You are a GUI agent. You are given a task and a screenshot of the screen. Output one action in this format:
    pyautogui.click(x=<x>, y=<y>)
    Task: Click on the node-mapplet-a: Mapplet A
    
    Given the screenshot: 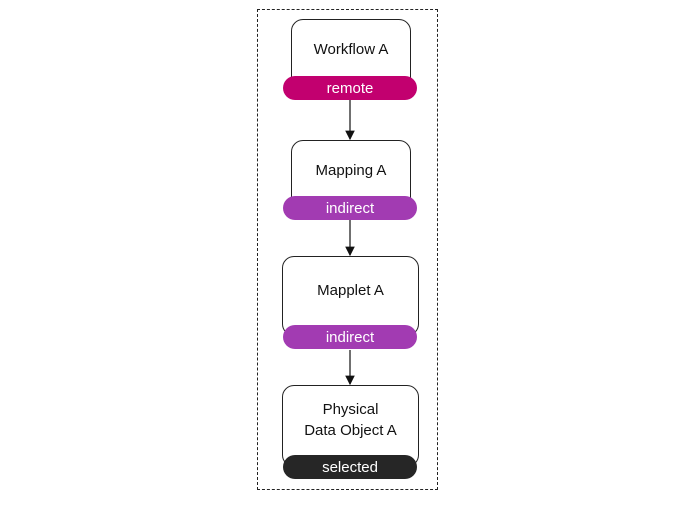 What is the action you would take?
    pyautogui.click(x=350, y=296)
    